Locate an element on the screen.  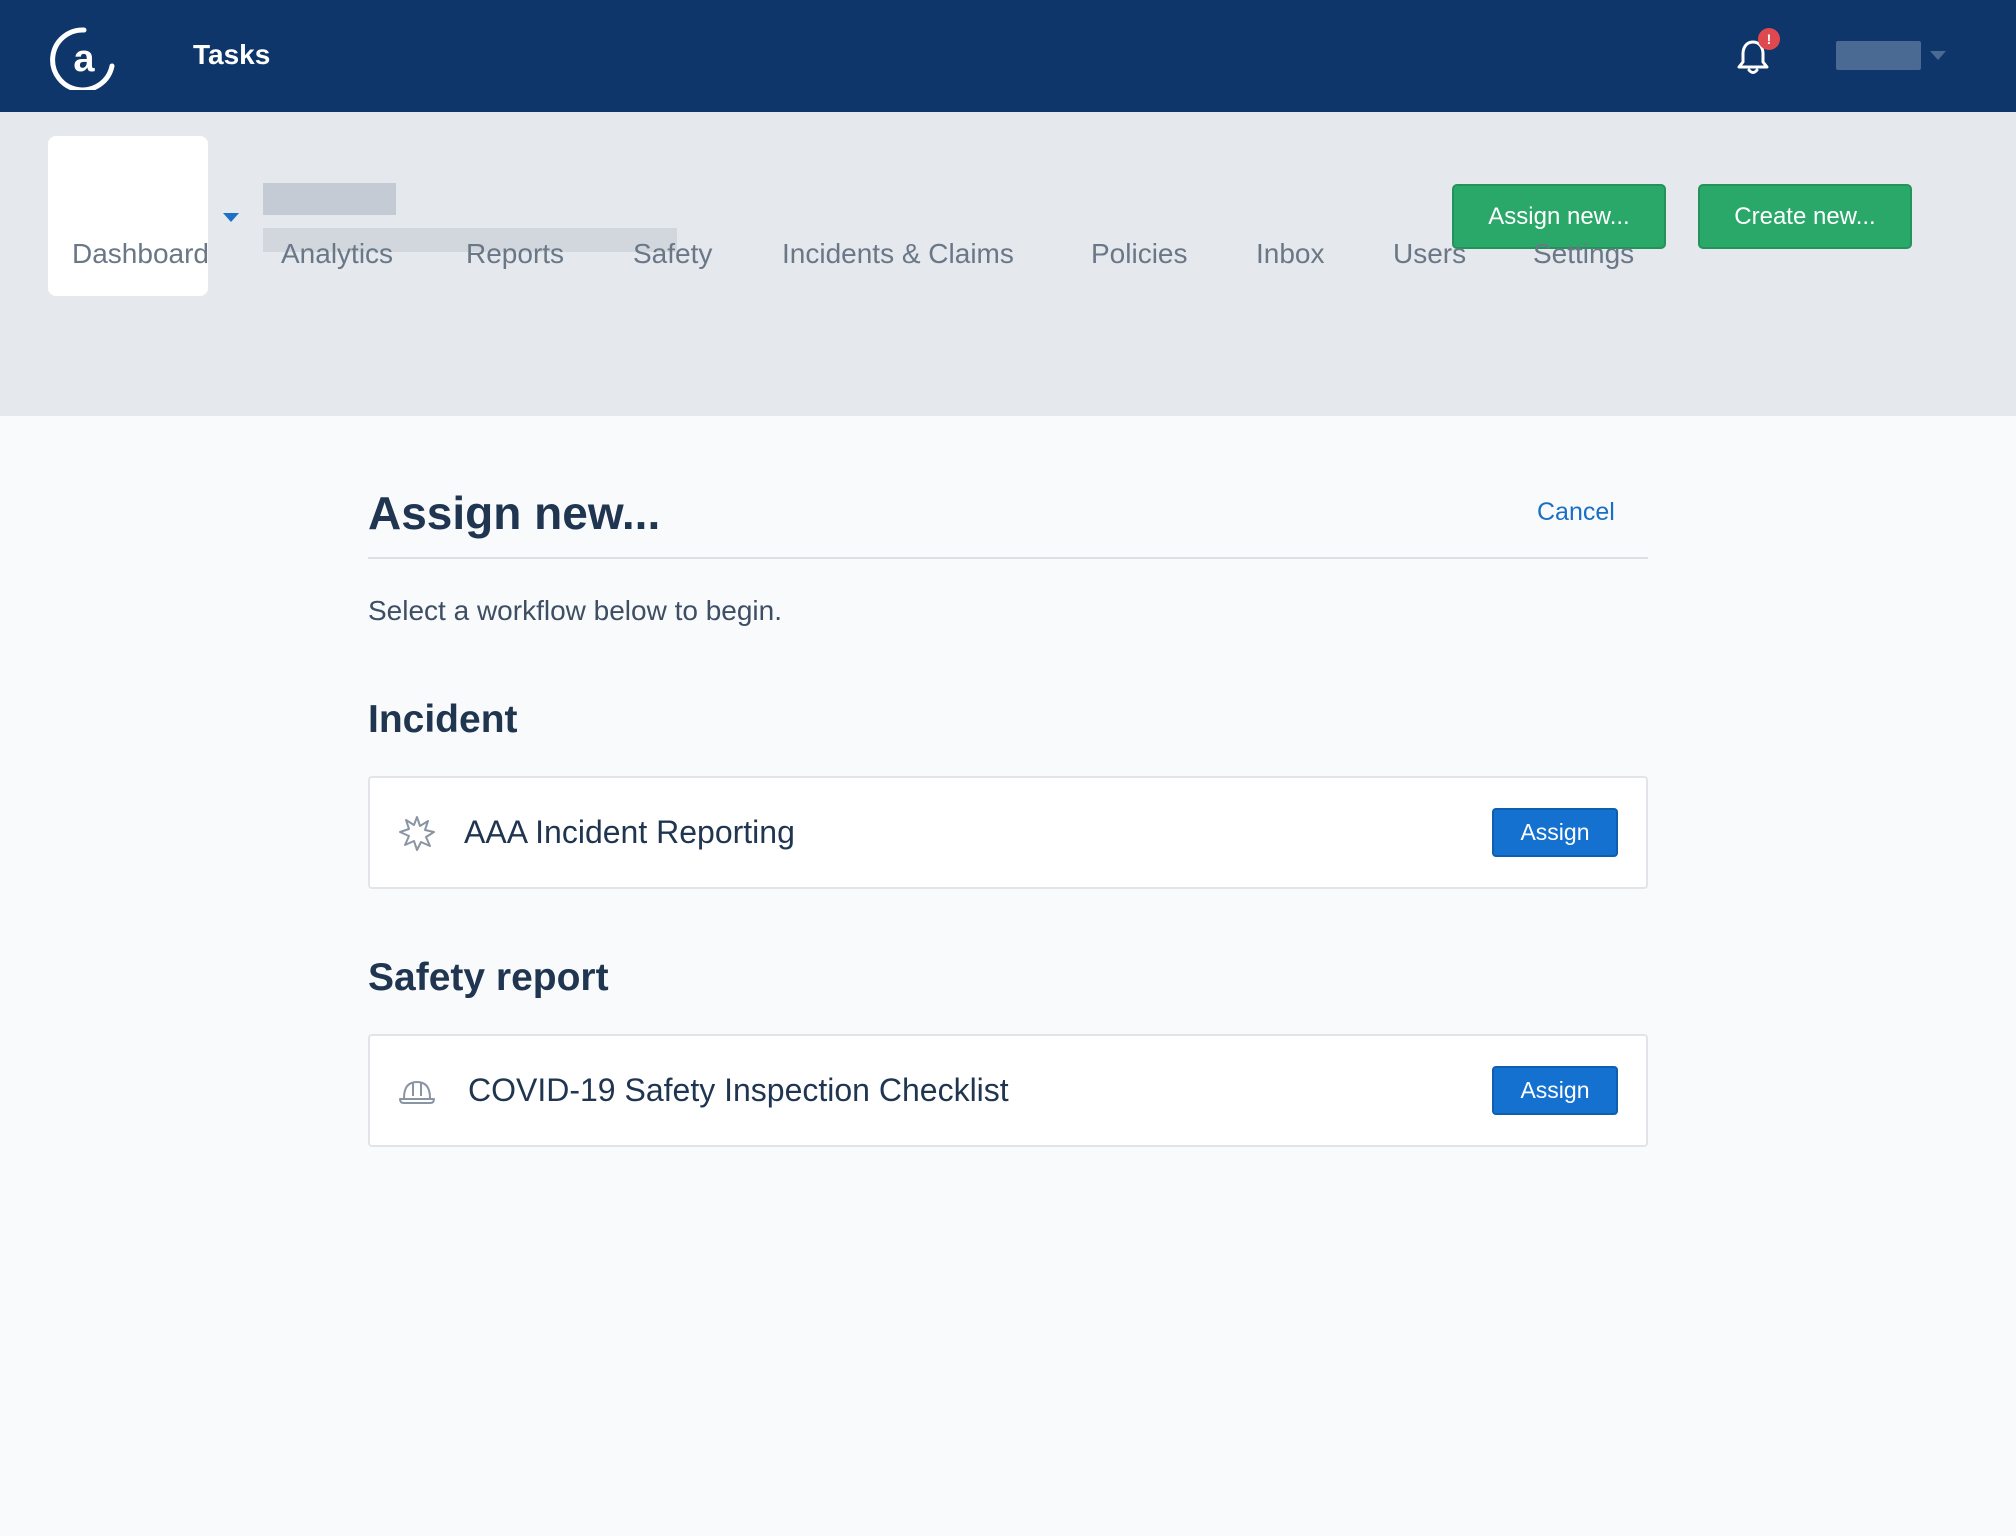
nav-analytics: Analytics is located at coordinates (337, 254).